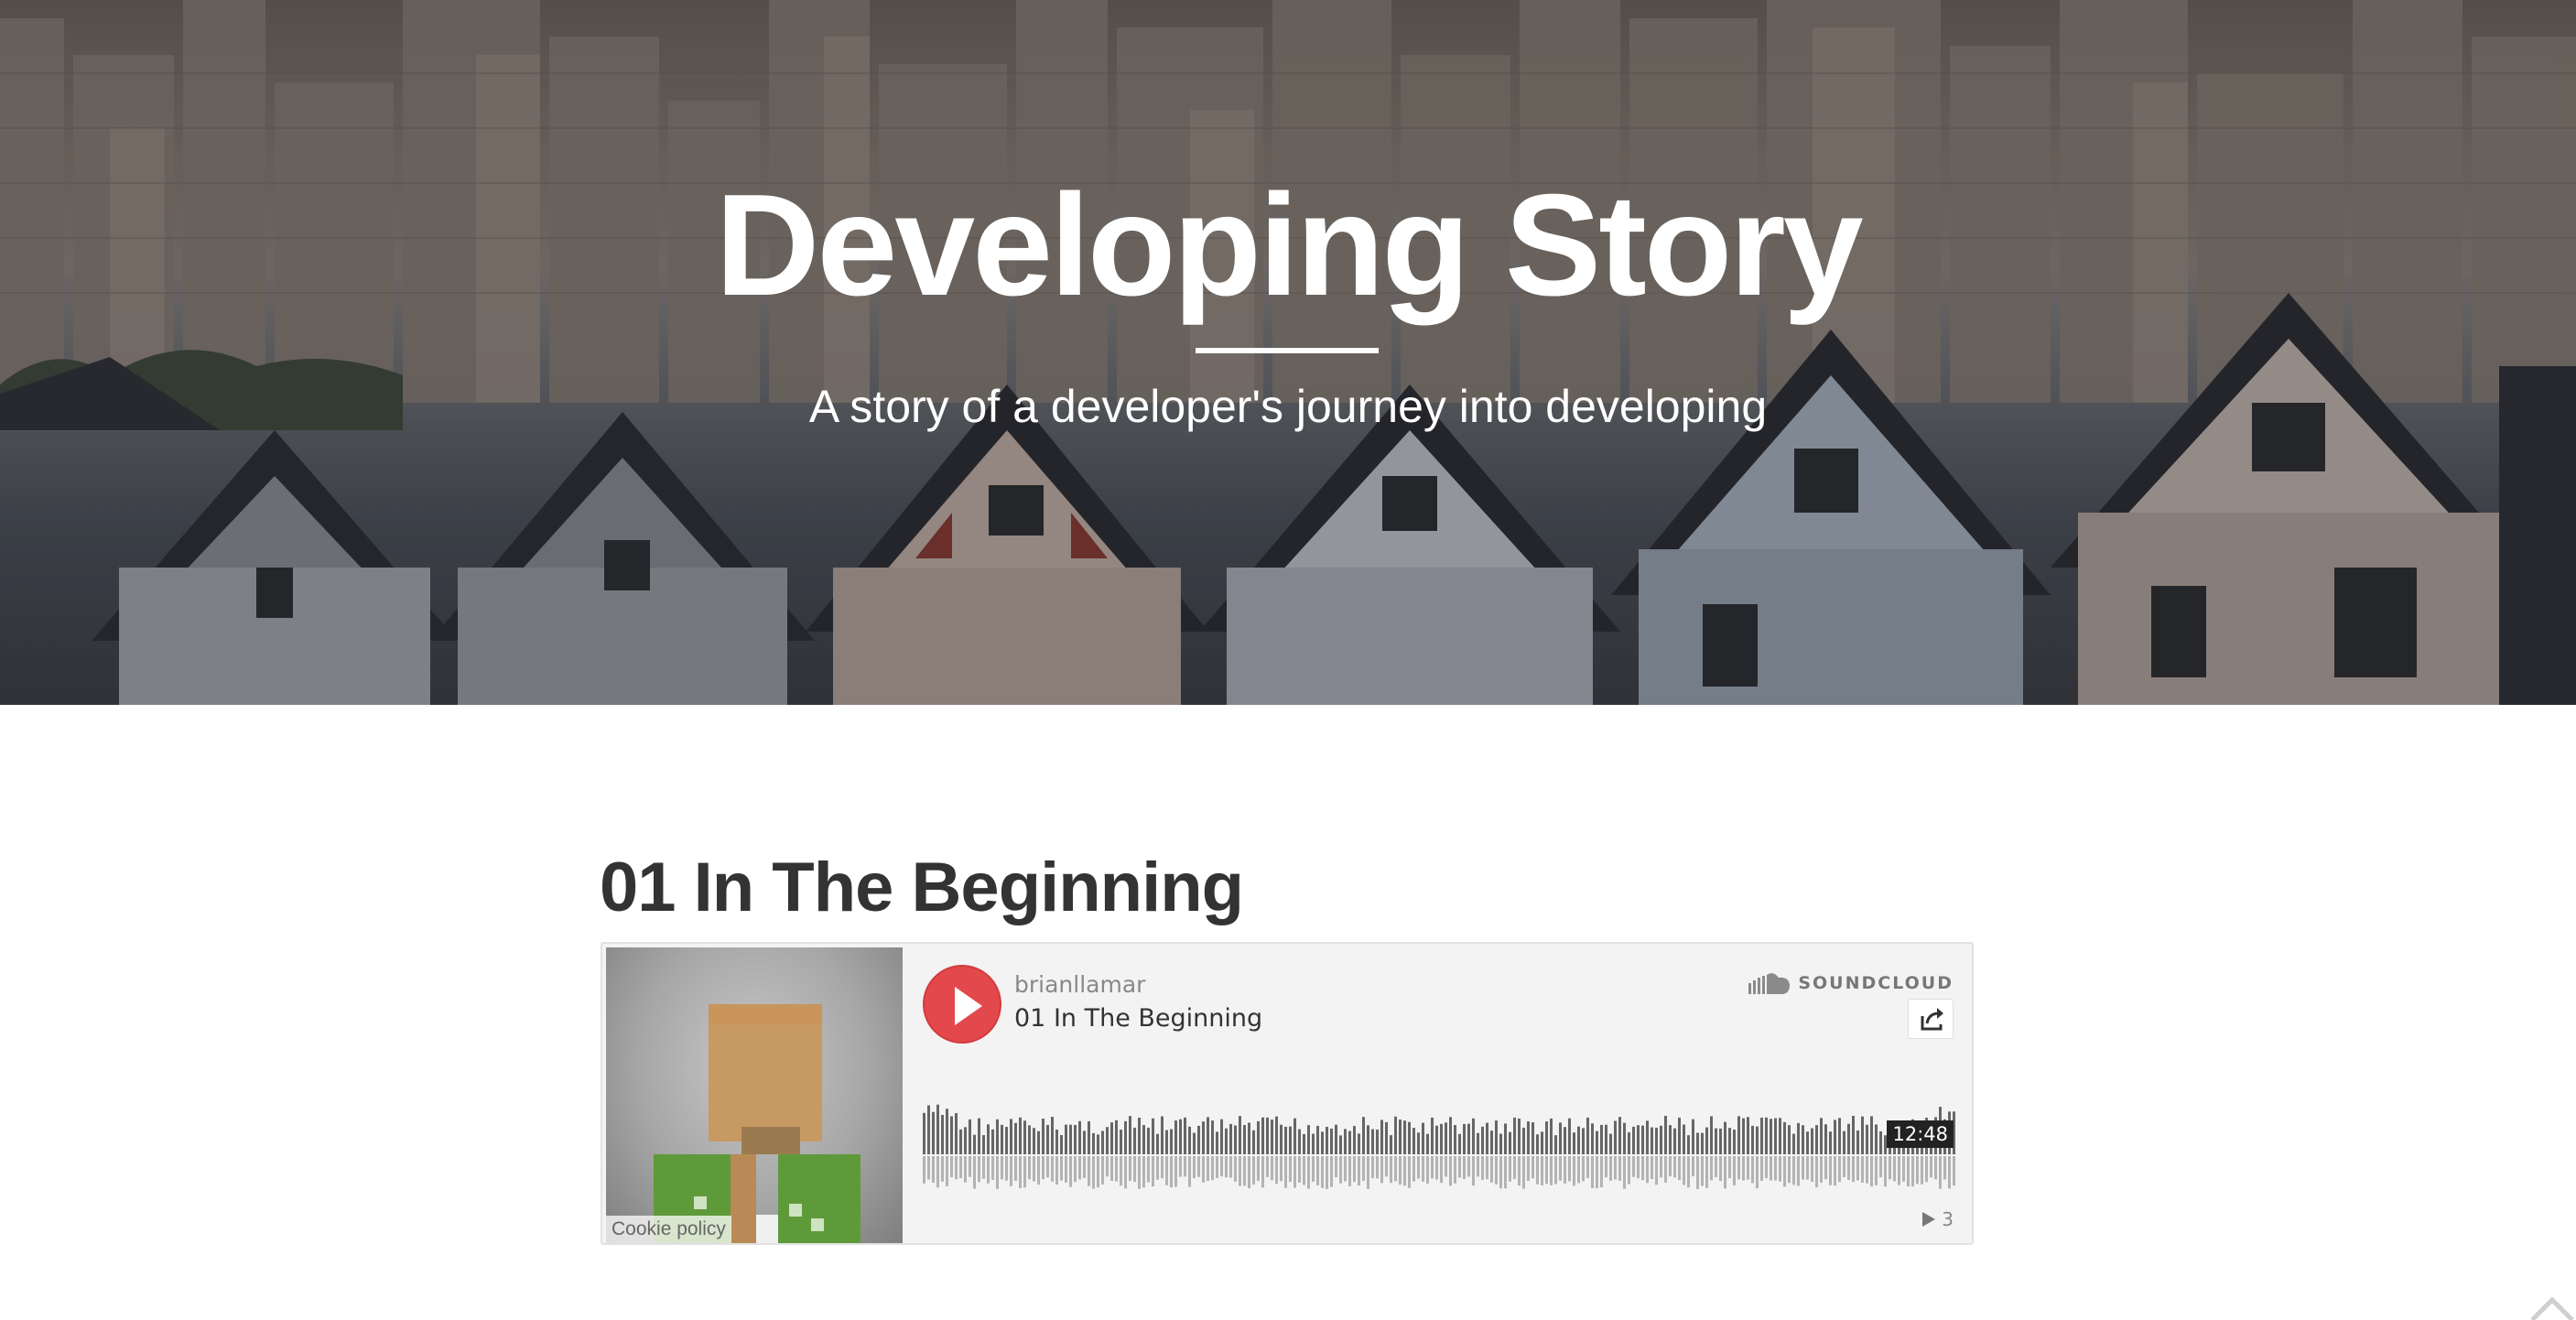  Describe the element at coordinates (1770, 984) in the screenshot. I see `soundcloud-logo-icon` at that location.